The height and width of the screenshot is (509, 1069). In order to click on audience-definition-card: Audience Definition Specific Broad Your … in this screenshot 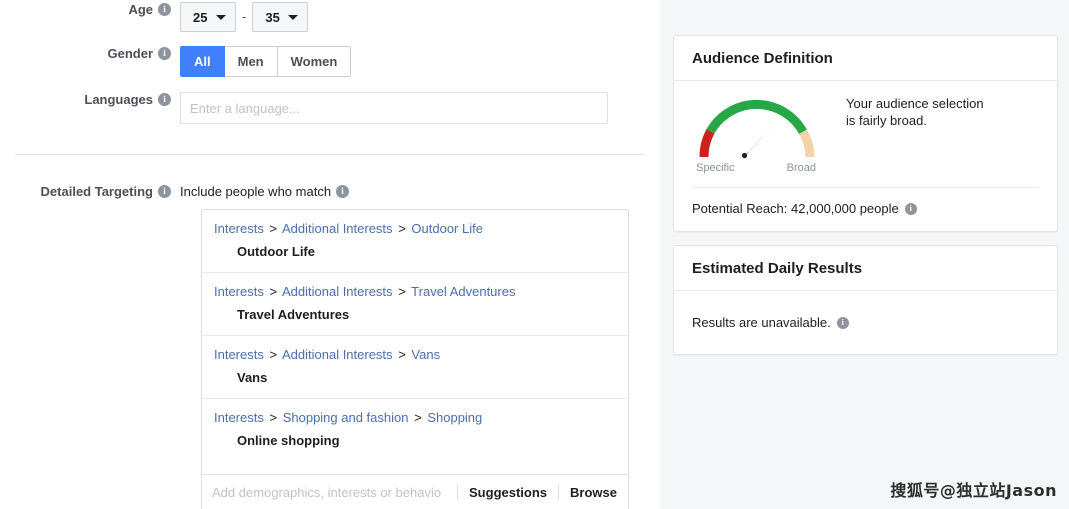, I will do `click(865, 133)`.